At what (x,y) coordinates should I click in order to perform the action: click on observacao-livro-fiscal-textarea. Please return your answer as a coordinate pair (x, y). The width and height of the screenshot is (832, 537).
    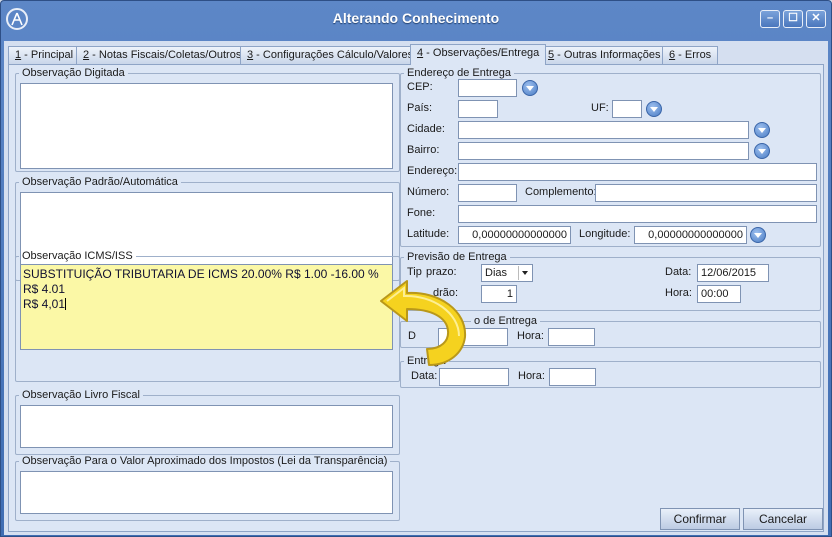
    Looking at the image, I should click on (206, 426).